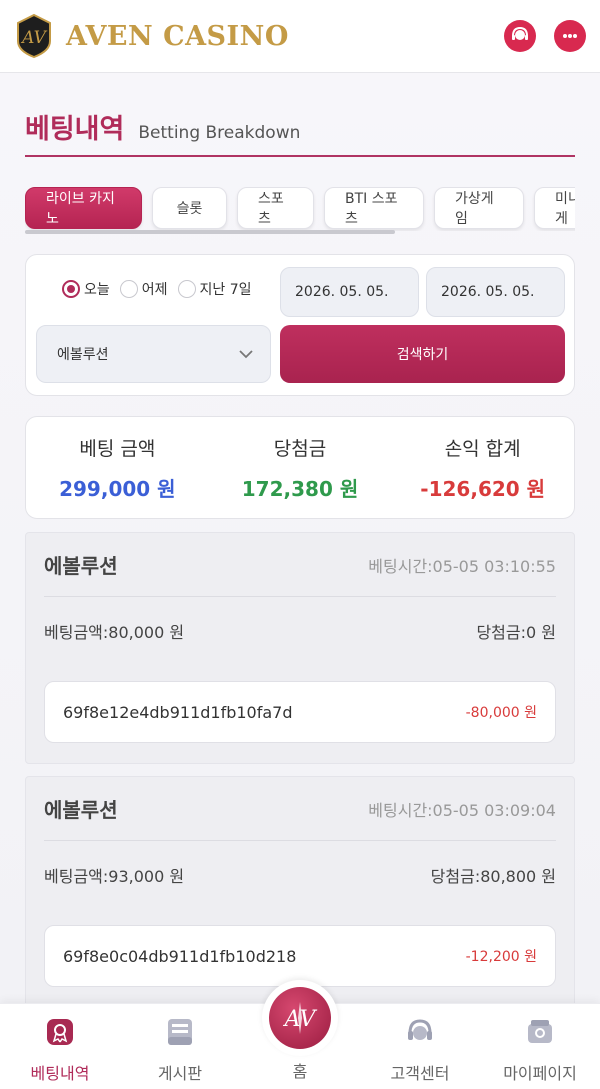 Image resolution: width=600 pixels, height=1089 pixels. I want to click on radio-yesterday: 어제, so click(143, 289).